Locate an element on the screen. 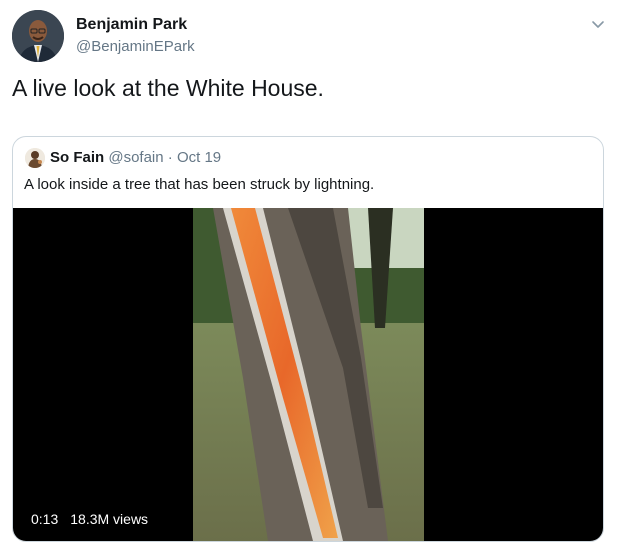 This screenshot has height=554, width=620. video-stats-badge: 0:13 18.3M views is located at coordinates (90, 519).